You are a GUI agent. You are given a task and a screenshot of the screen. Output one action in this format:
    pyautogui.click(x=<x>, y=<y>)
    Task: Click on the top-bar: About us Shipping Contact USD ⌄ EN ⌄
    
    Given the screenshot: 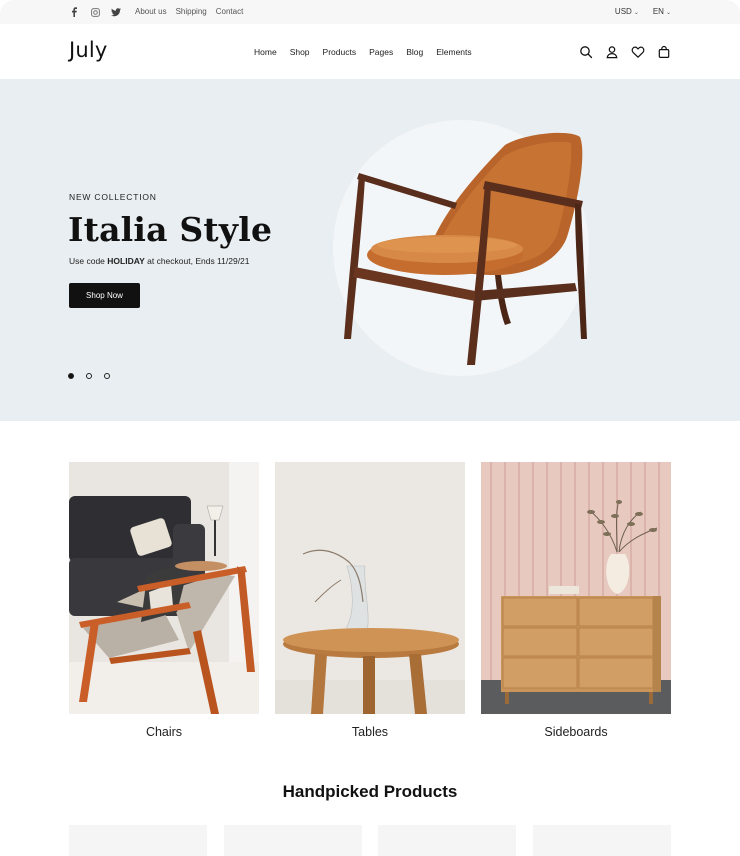 What is the action you would take?
    pyautogui.click(x=370, y=12)
    